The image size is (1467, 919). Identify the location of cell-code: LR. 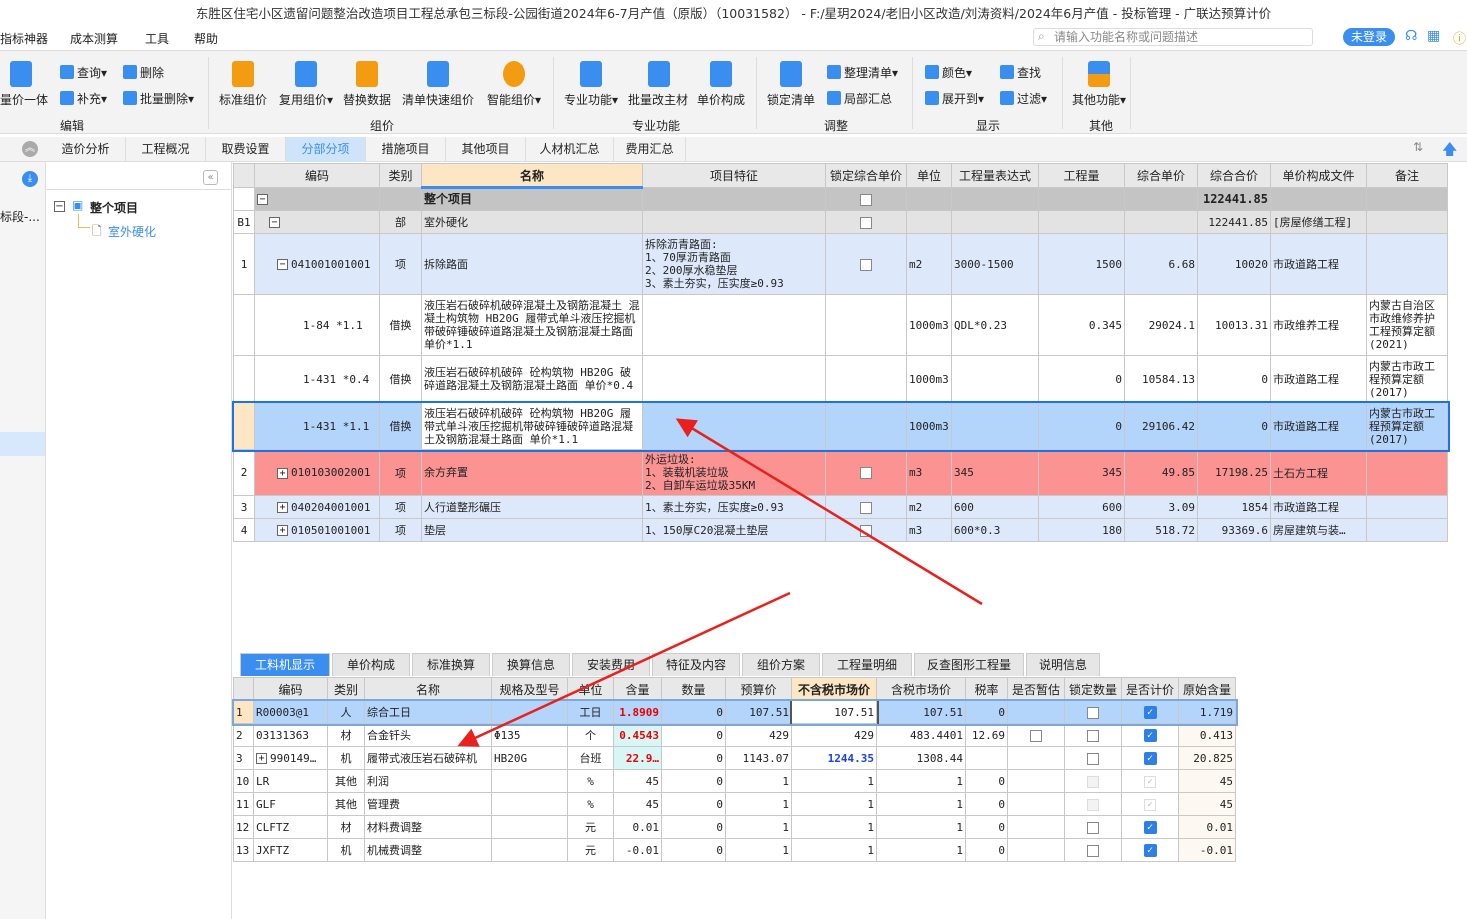
(290, 781).